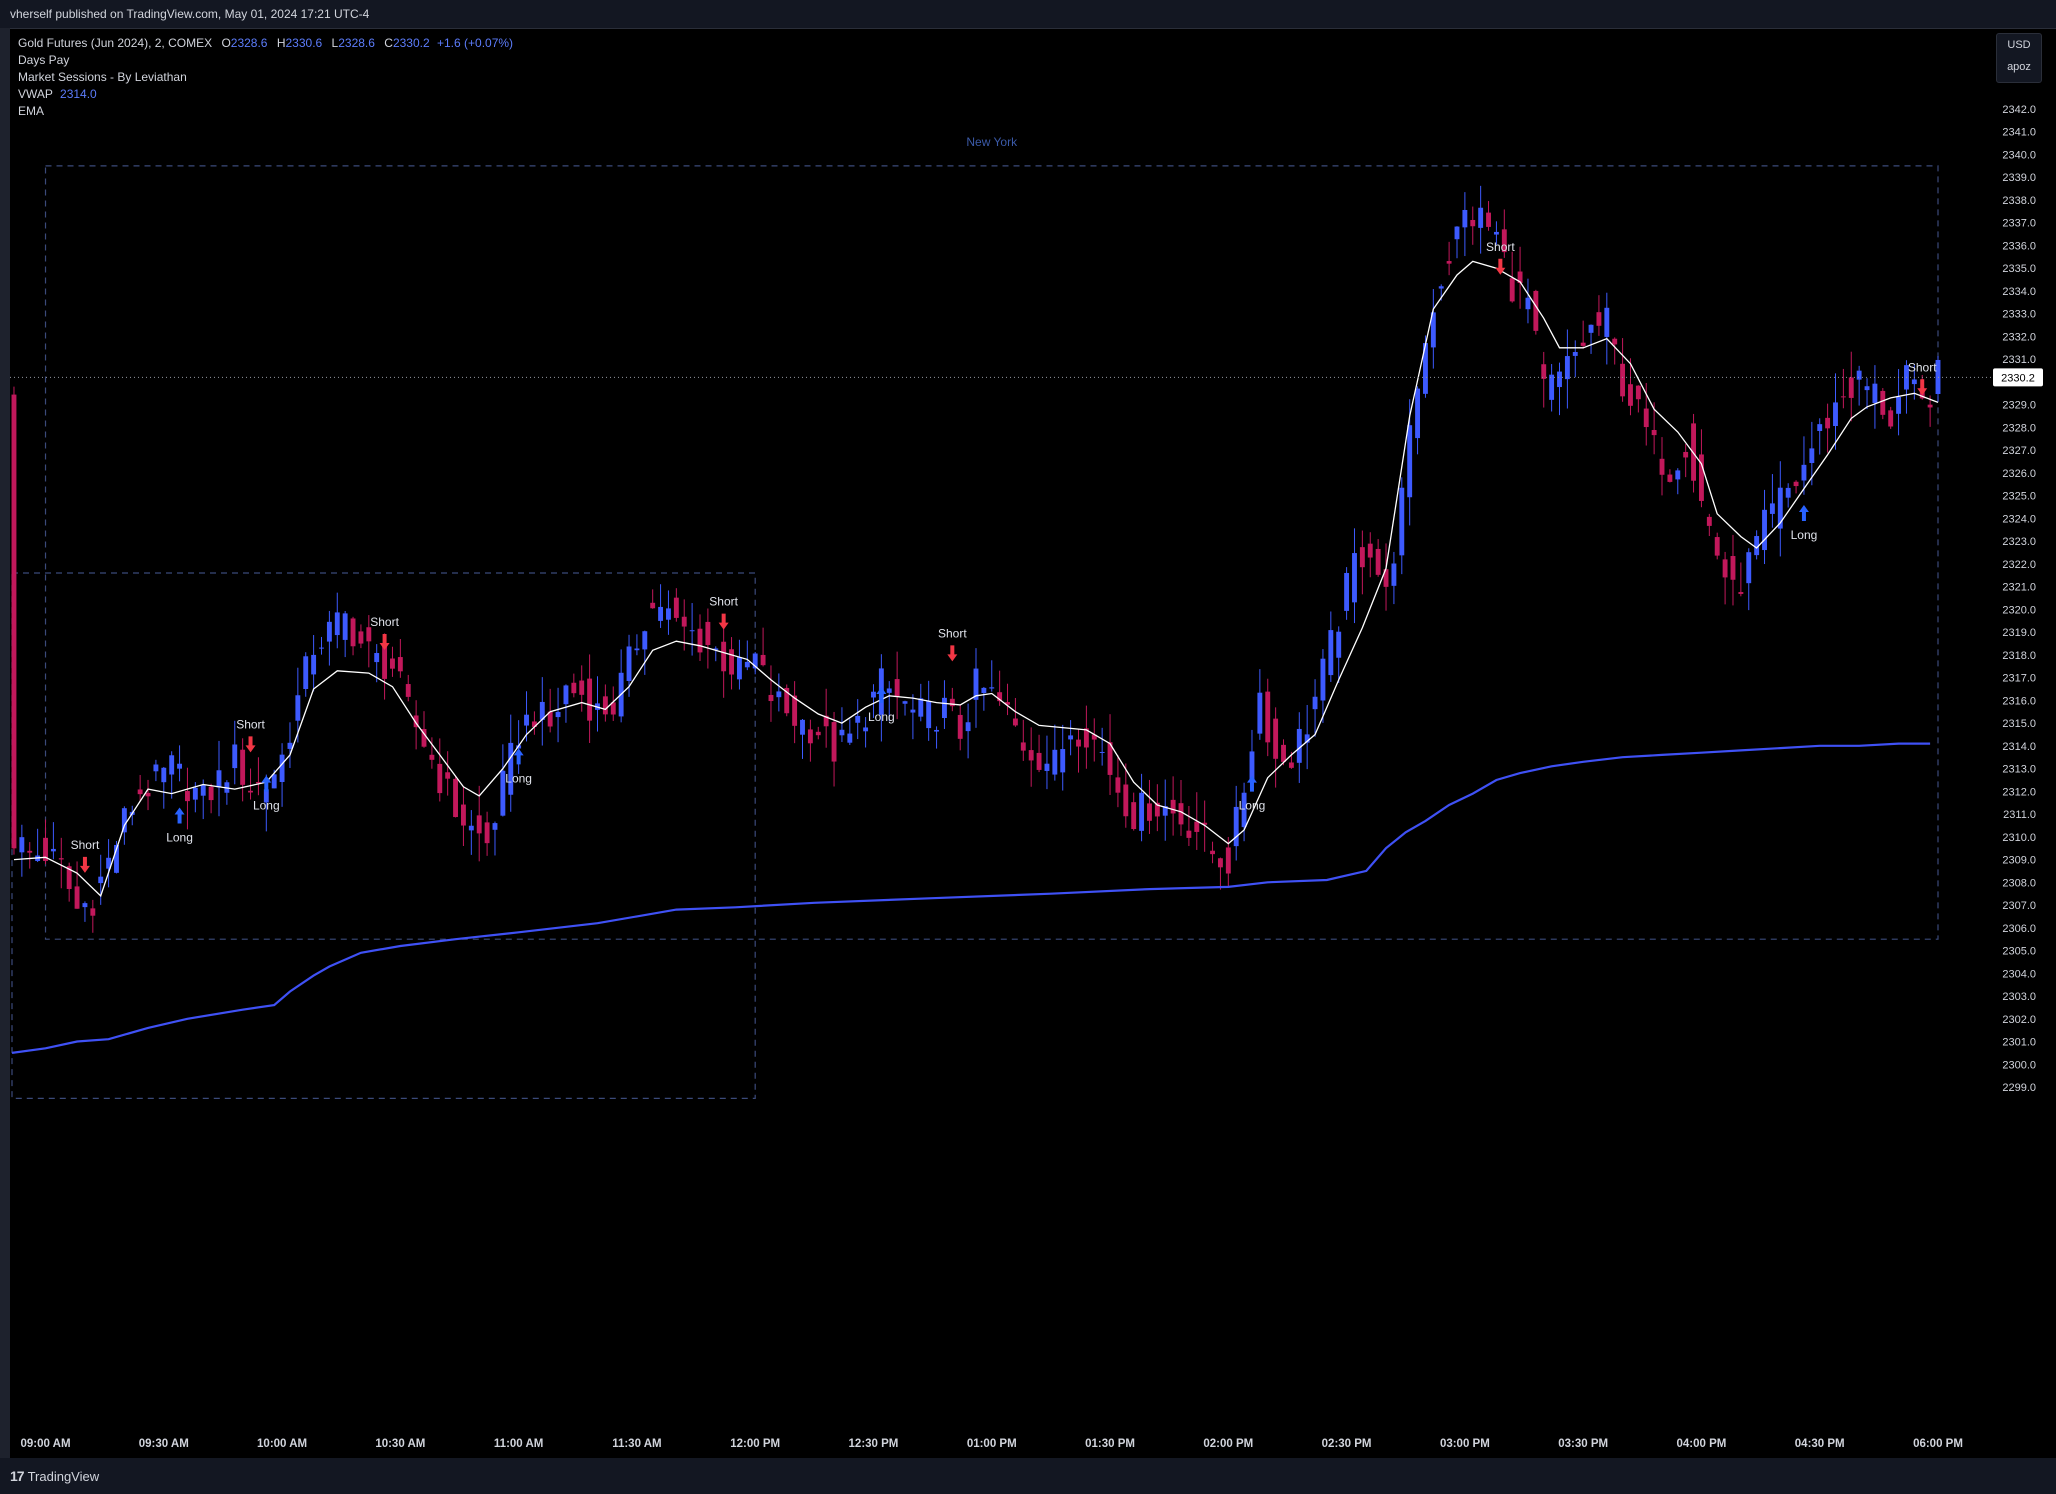  Describe the element at coordinates (2019, 861) in the screenshot. I see `y-axis-tick-label: 2309.0` at that location.